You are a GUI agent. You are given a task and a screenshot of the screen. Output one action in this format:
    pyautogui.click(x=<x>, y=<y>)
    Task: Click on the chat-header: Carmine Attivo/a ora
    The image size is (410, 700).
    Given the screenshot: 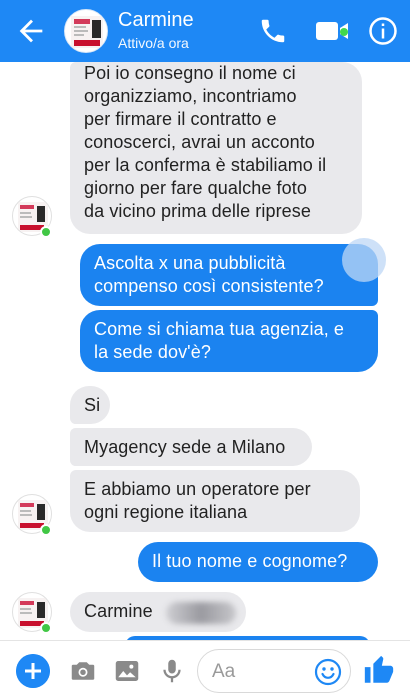 What is the action you would take?
    pyautogui.click(x=205, y=31)
    